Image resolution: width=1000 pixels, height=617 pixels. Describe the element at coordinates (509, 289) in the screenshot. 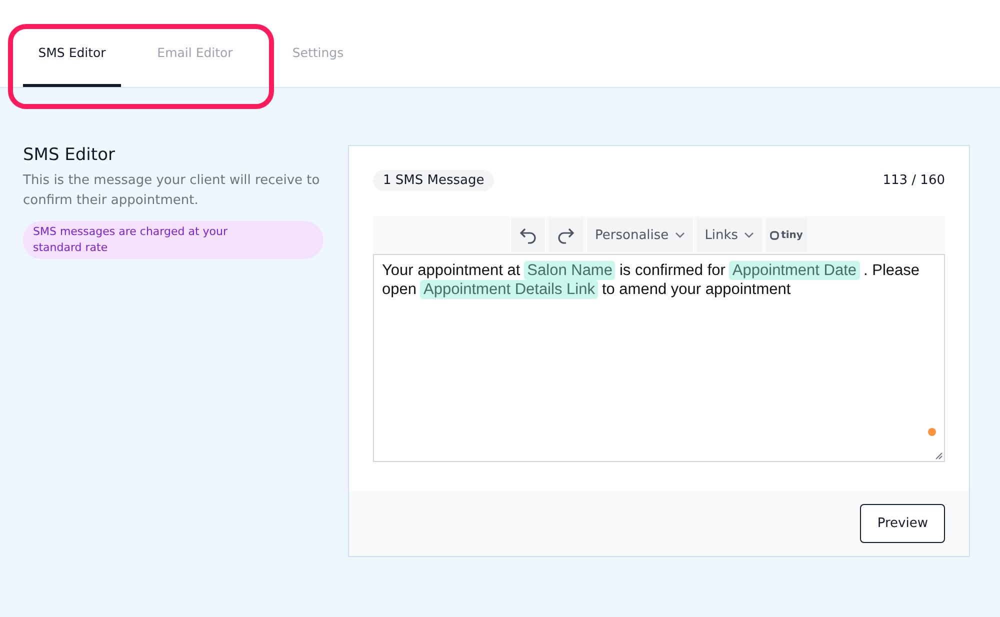

I see `merge-tag: Appointment Details Link` at that location.